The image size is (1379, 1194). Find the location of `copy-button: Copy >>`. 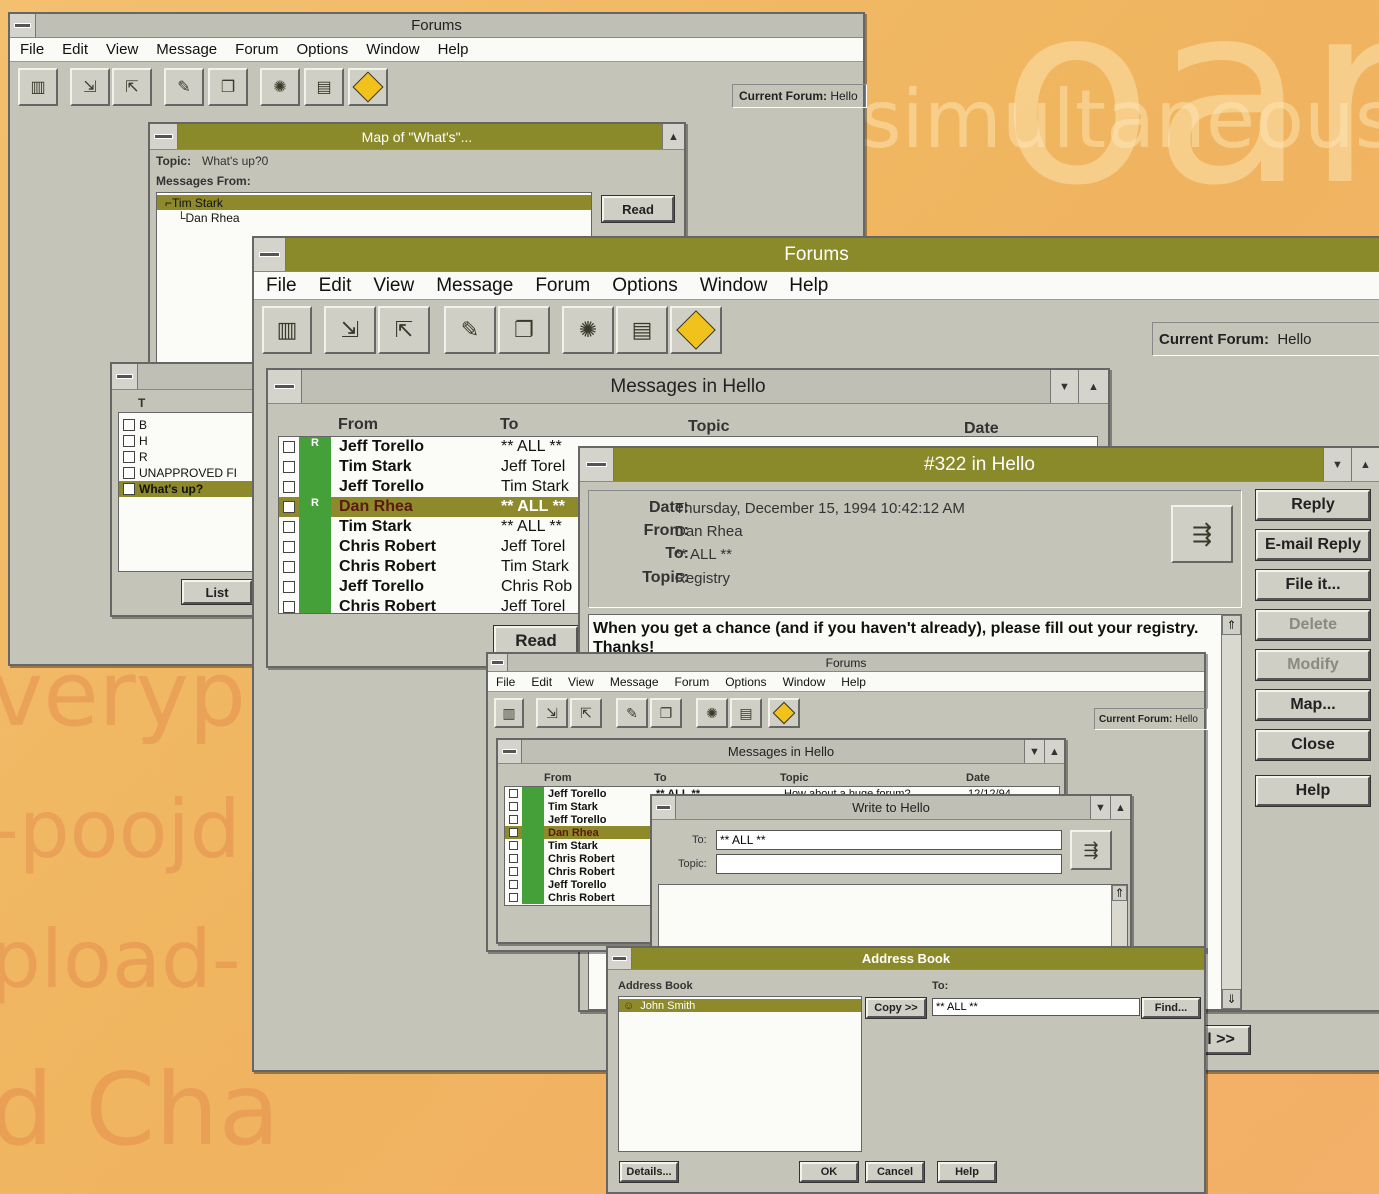

copy-button: Copy >> is located at coordinates (896, 1008).